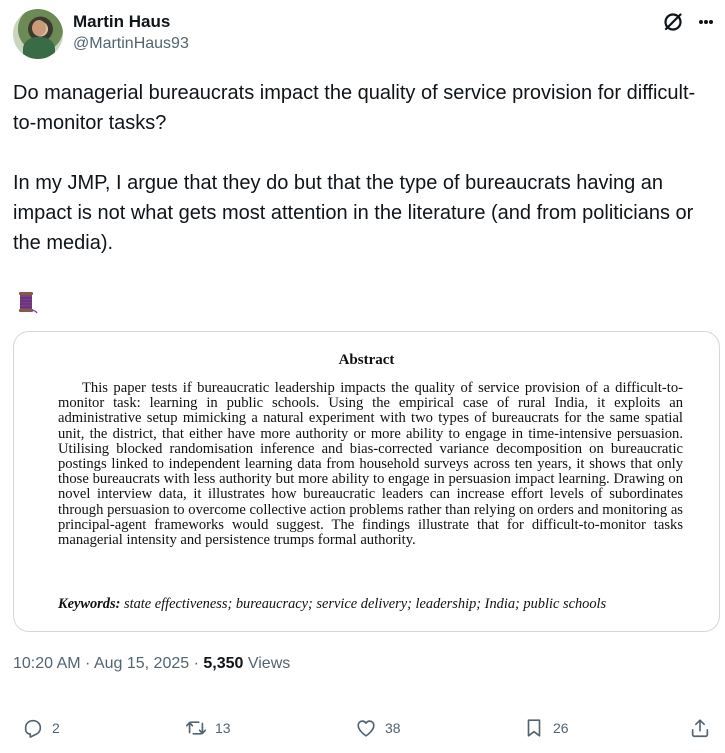 The image size is (725, 753). Describe the element at coordinates (89, 604) in the screenshot. I see `keywords-label: Keywords:` at that location.